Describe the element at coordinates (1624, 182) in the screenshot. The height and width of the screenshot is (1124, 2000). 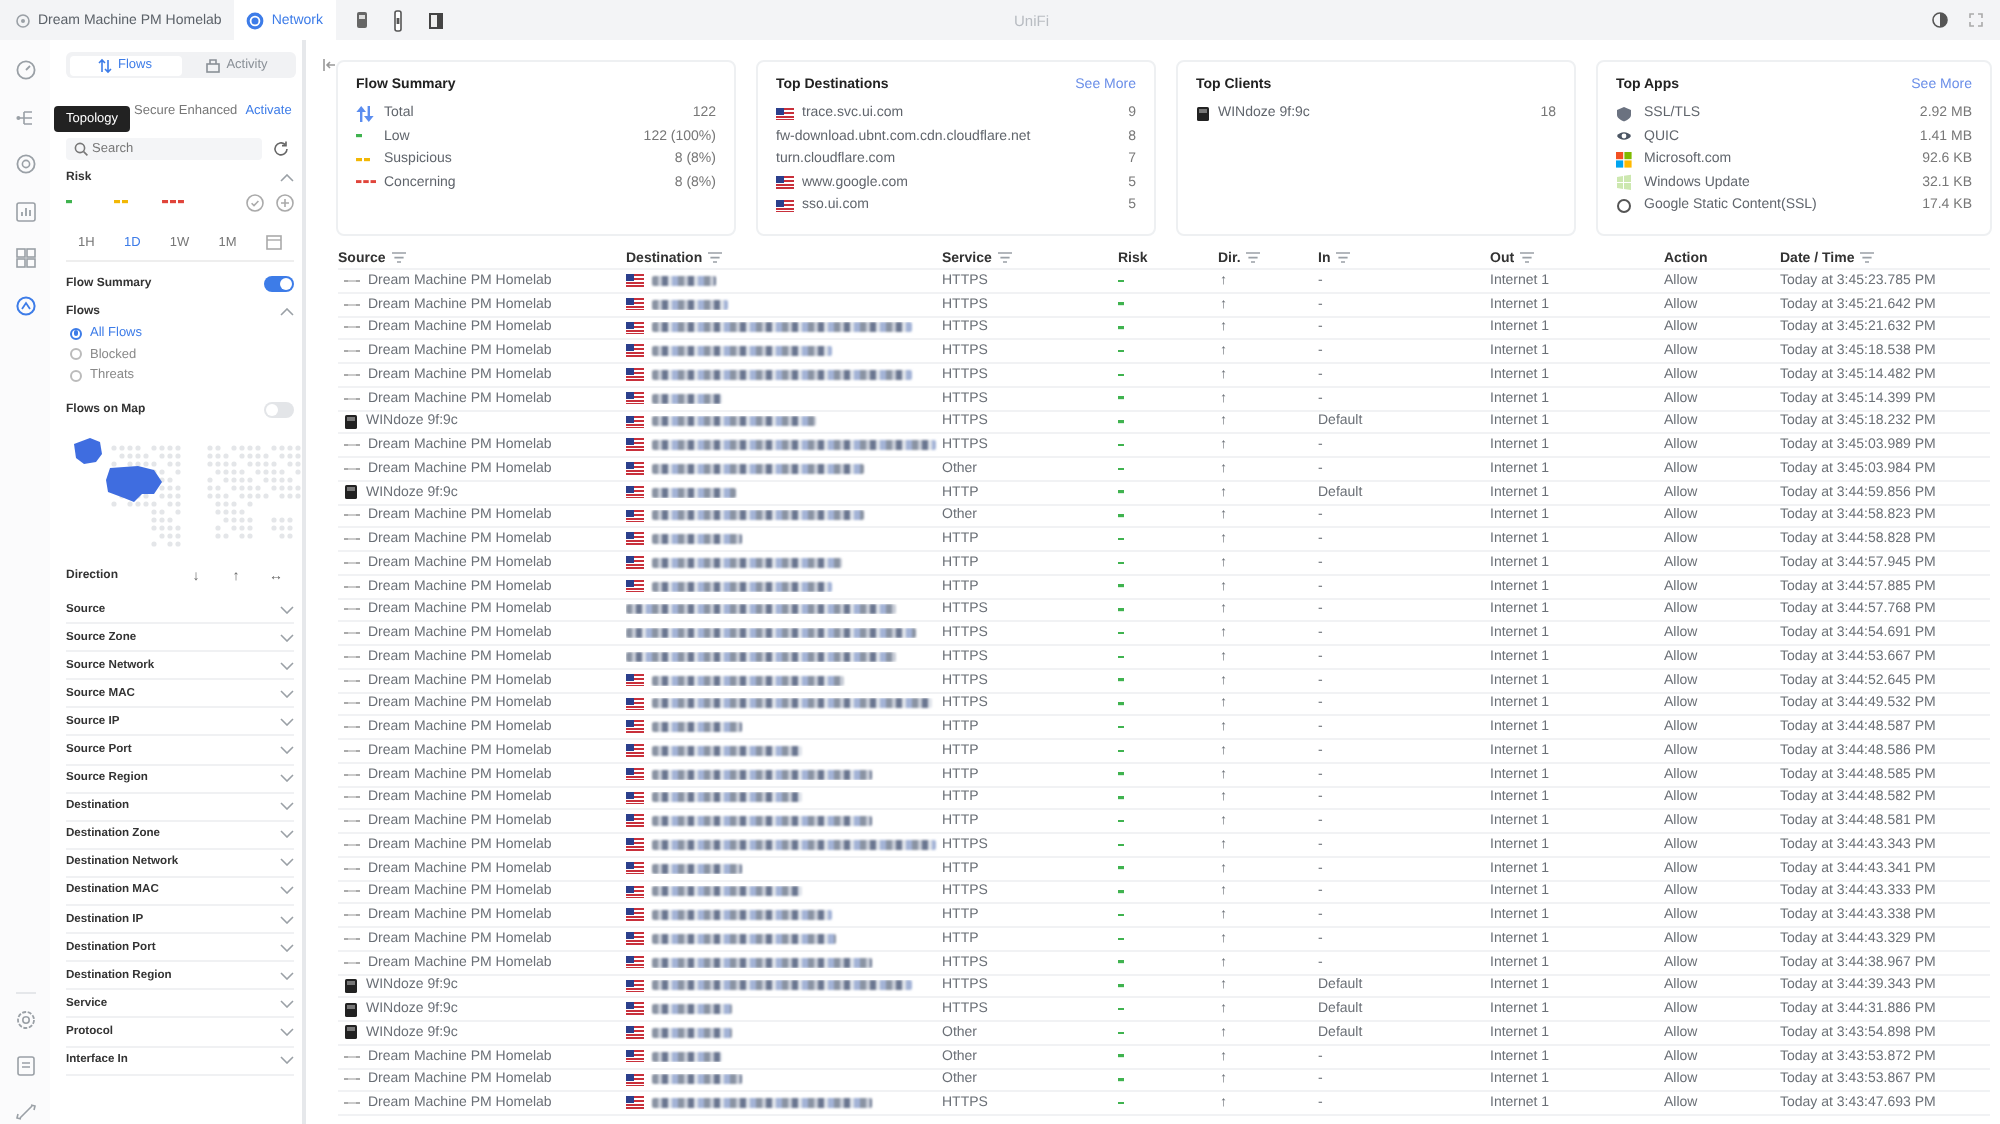
I see `window-icon` at that location.